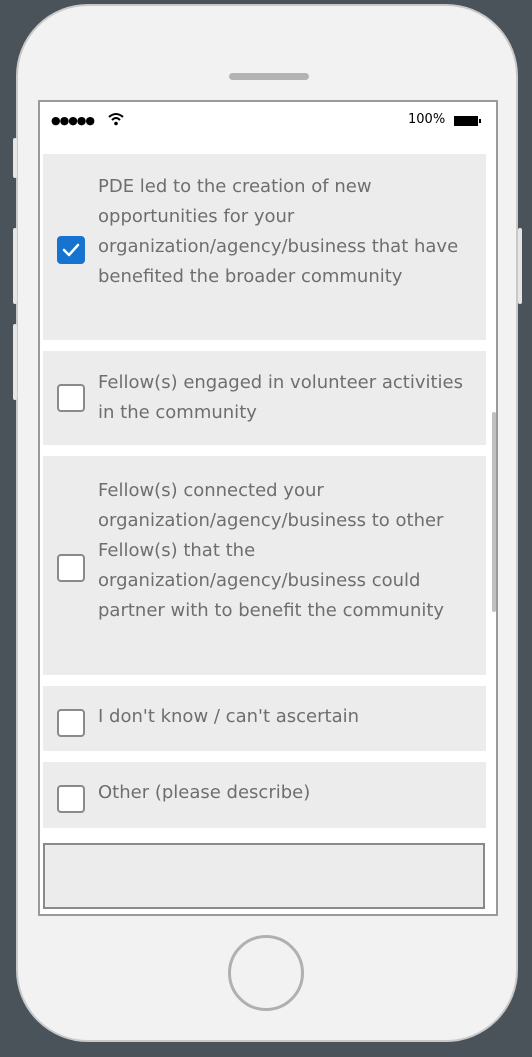 This screenshot has height=1057, width=532. Describe the element at coordinates (204, 792) in the screenshot. I see `option-label: Other (please describe)` at that location.